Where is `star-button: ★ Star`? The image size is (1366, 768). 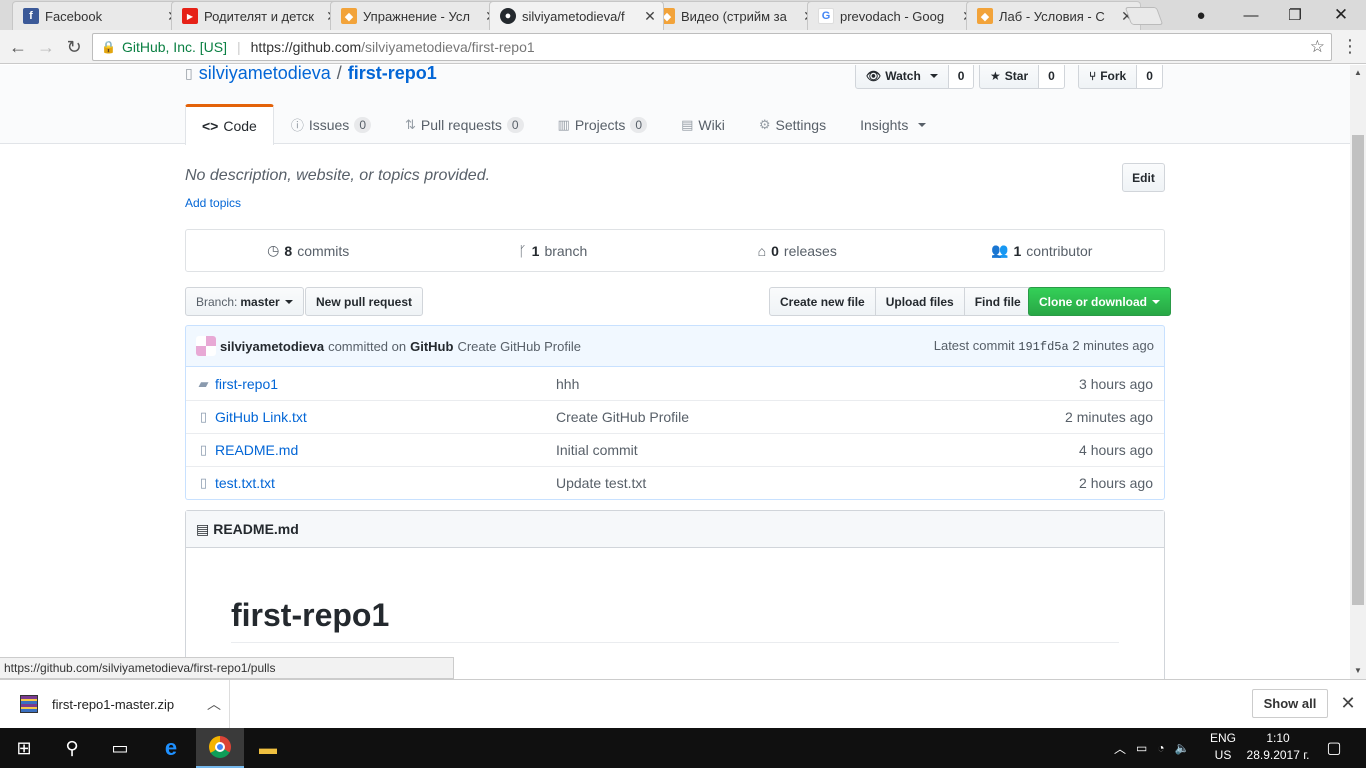 star-button: ★ Star is located at coordinates (1009, 77).